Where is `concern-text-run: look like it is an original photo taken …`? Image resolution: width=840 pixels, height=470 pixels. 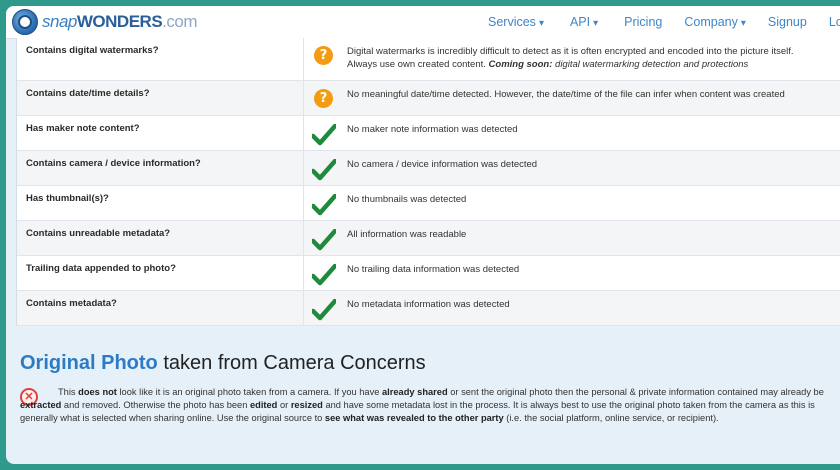
concern-text-run: look like it is an original photo taken … is located at coordinates (249, 392).